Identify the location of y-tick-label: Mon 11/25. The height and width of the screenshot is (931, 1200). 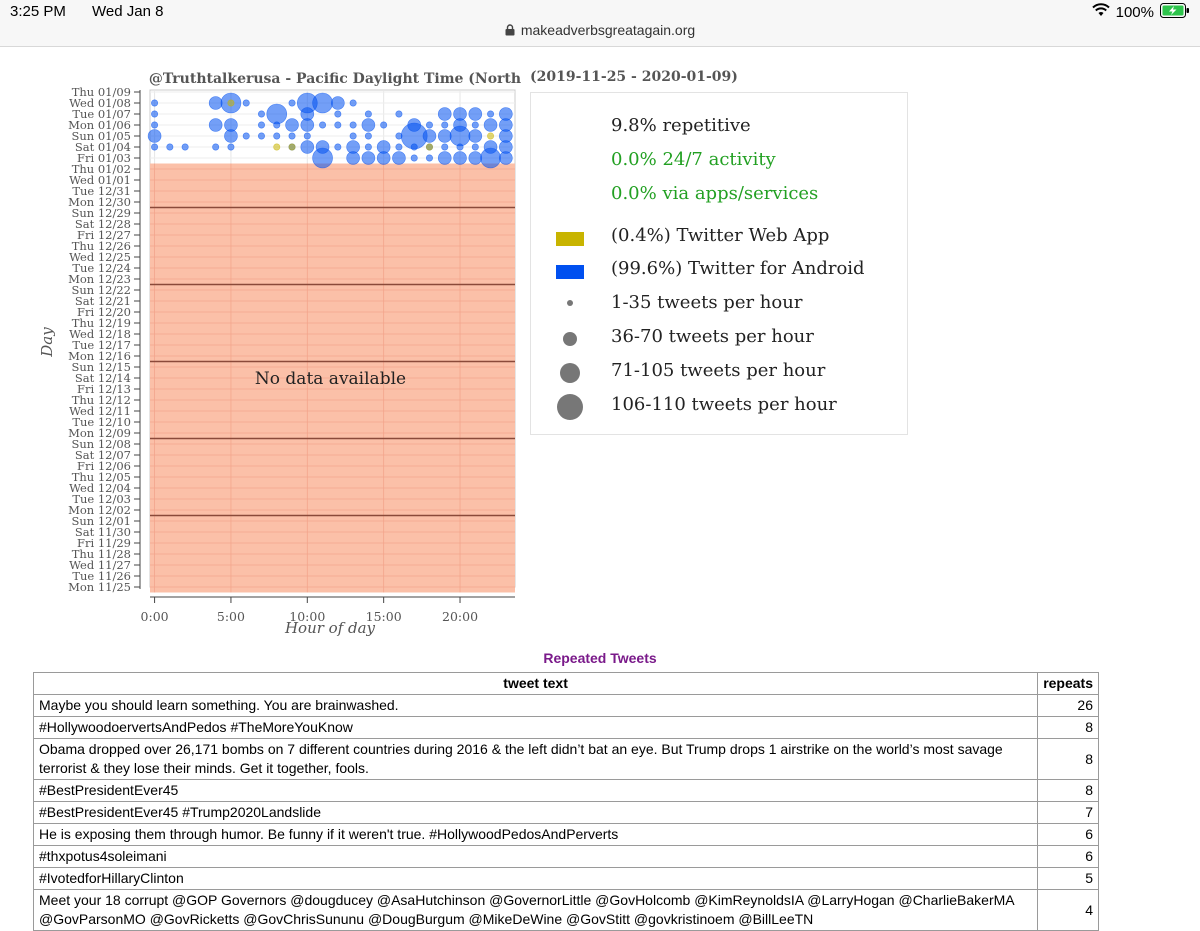
(99, 587).